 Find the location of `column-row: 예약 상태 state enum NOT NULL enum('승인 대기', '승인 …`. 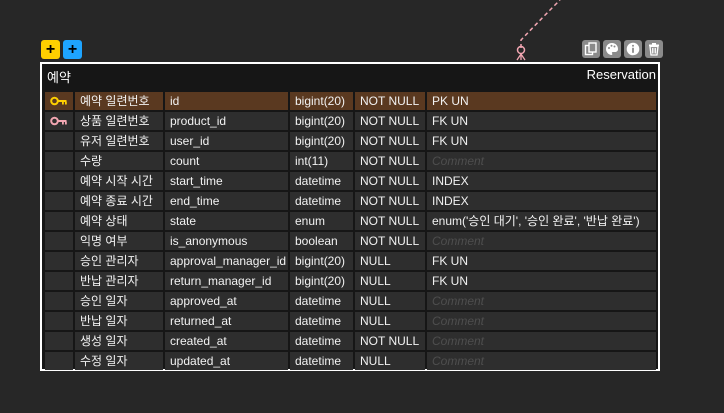

column-row: 예약 상태 state enum NOT NULL enum('승인 대기', '승인 … is located at coordinates (350, 221).